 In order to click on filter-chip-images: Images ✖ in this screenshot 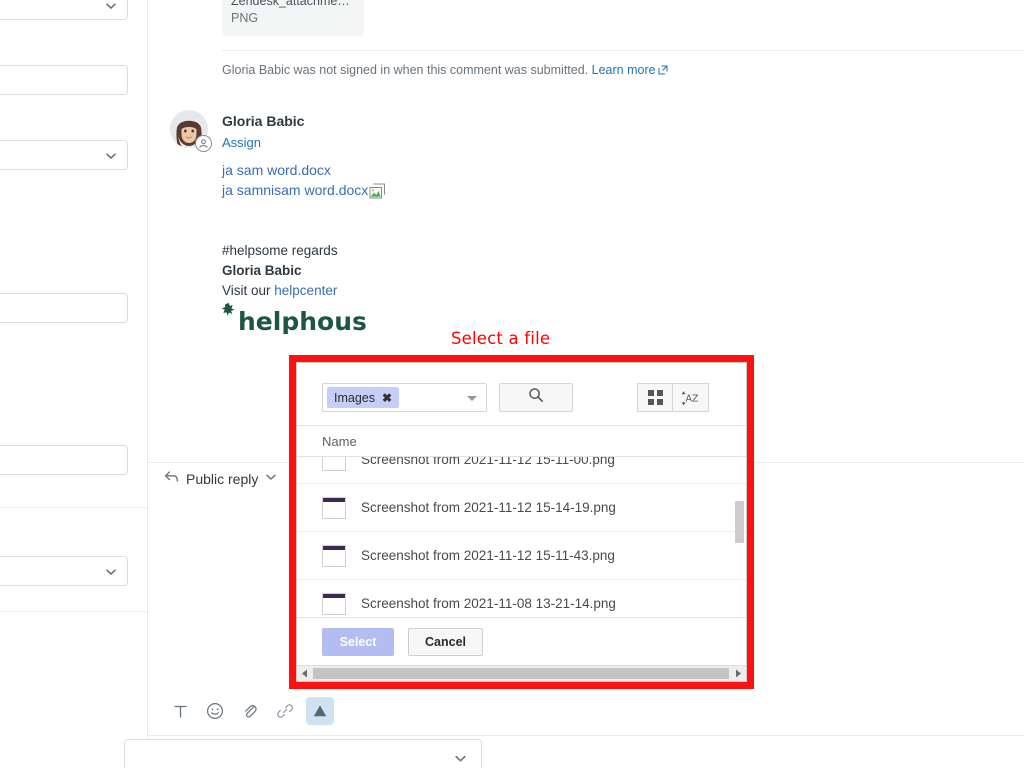, I will do `click(363, 397)`.